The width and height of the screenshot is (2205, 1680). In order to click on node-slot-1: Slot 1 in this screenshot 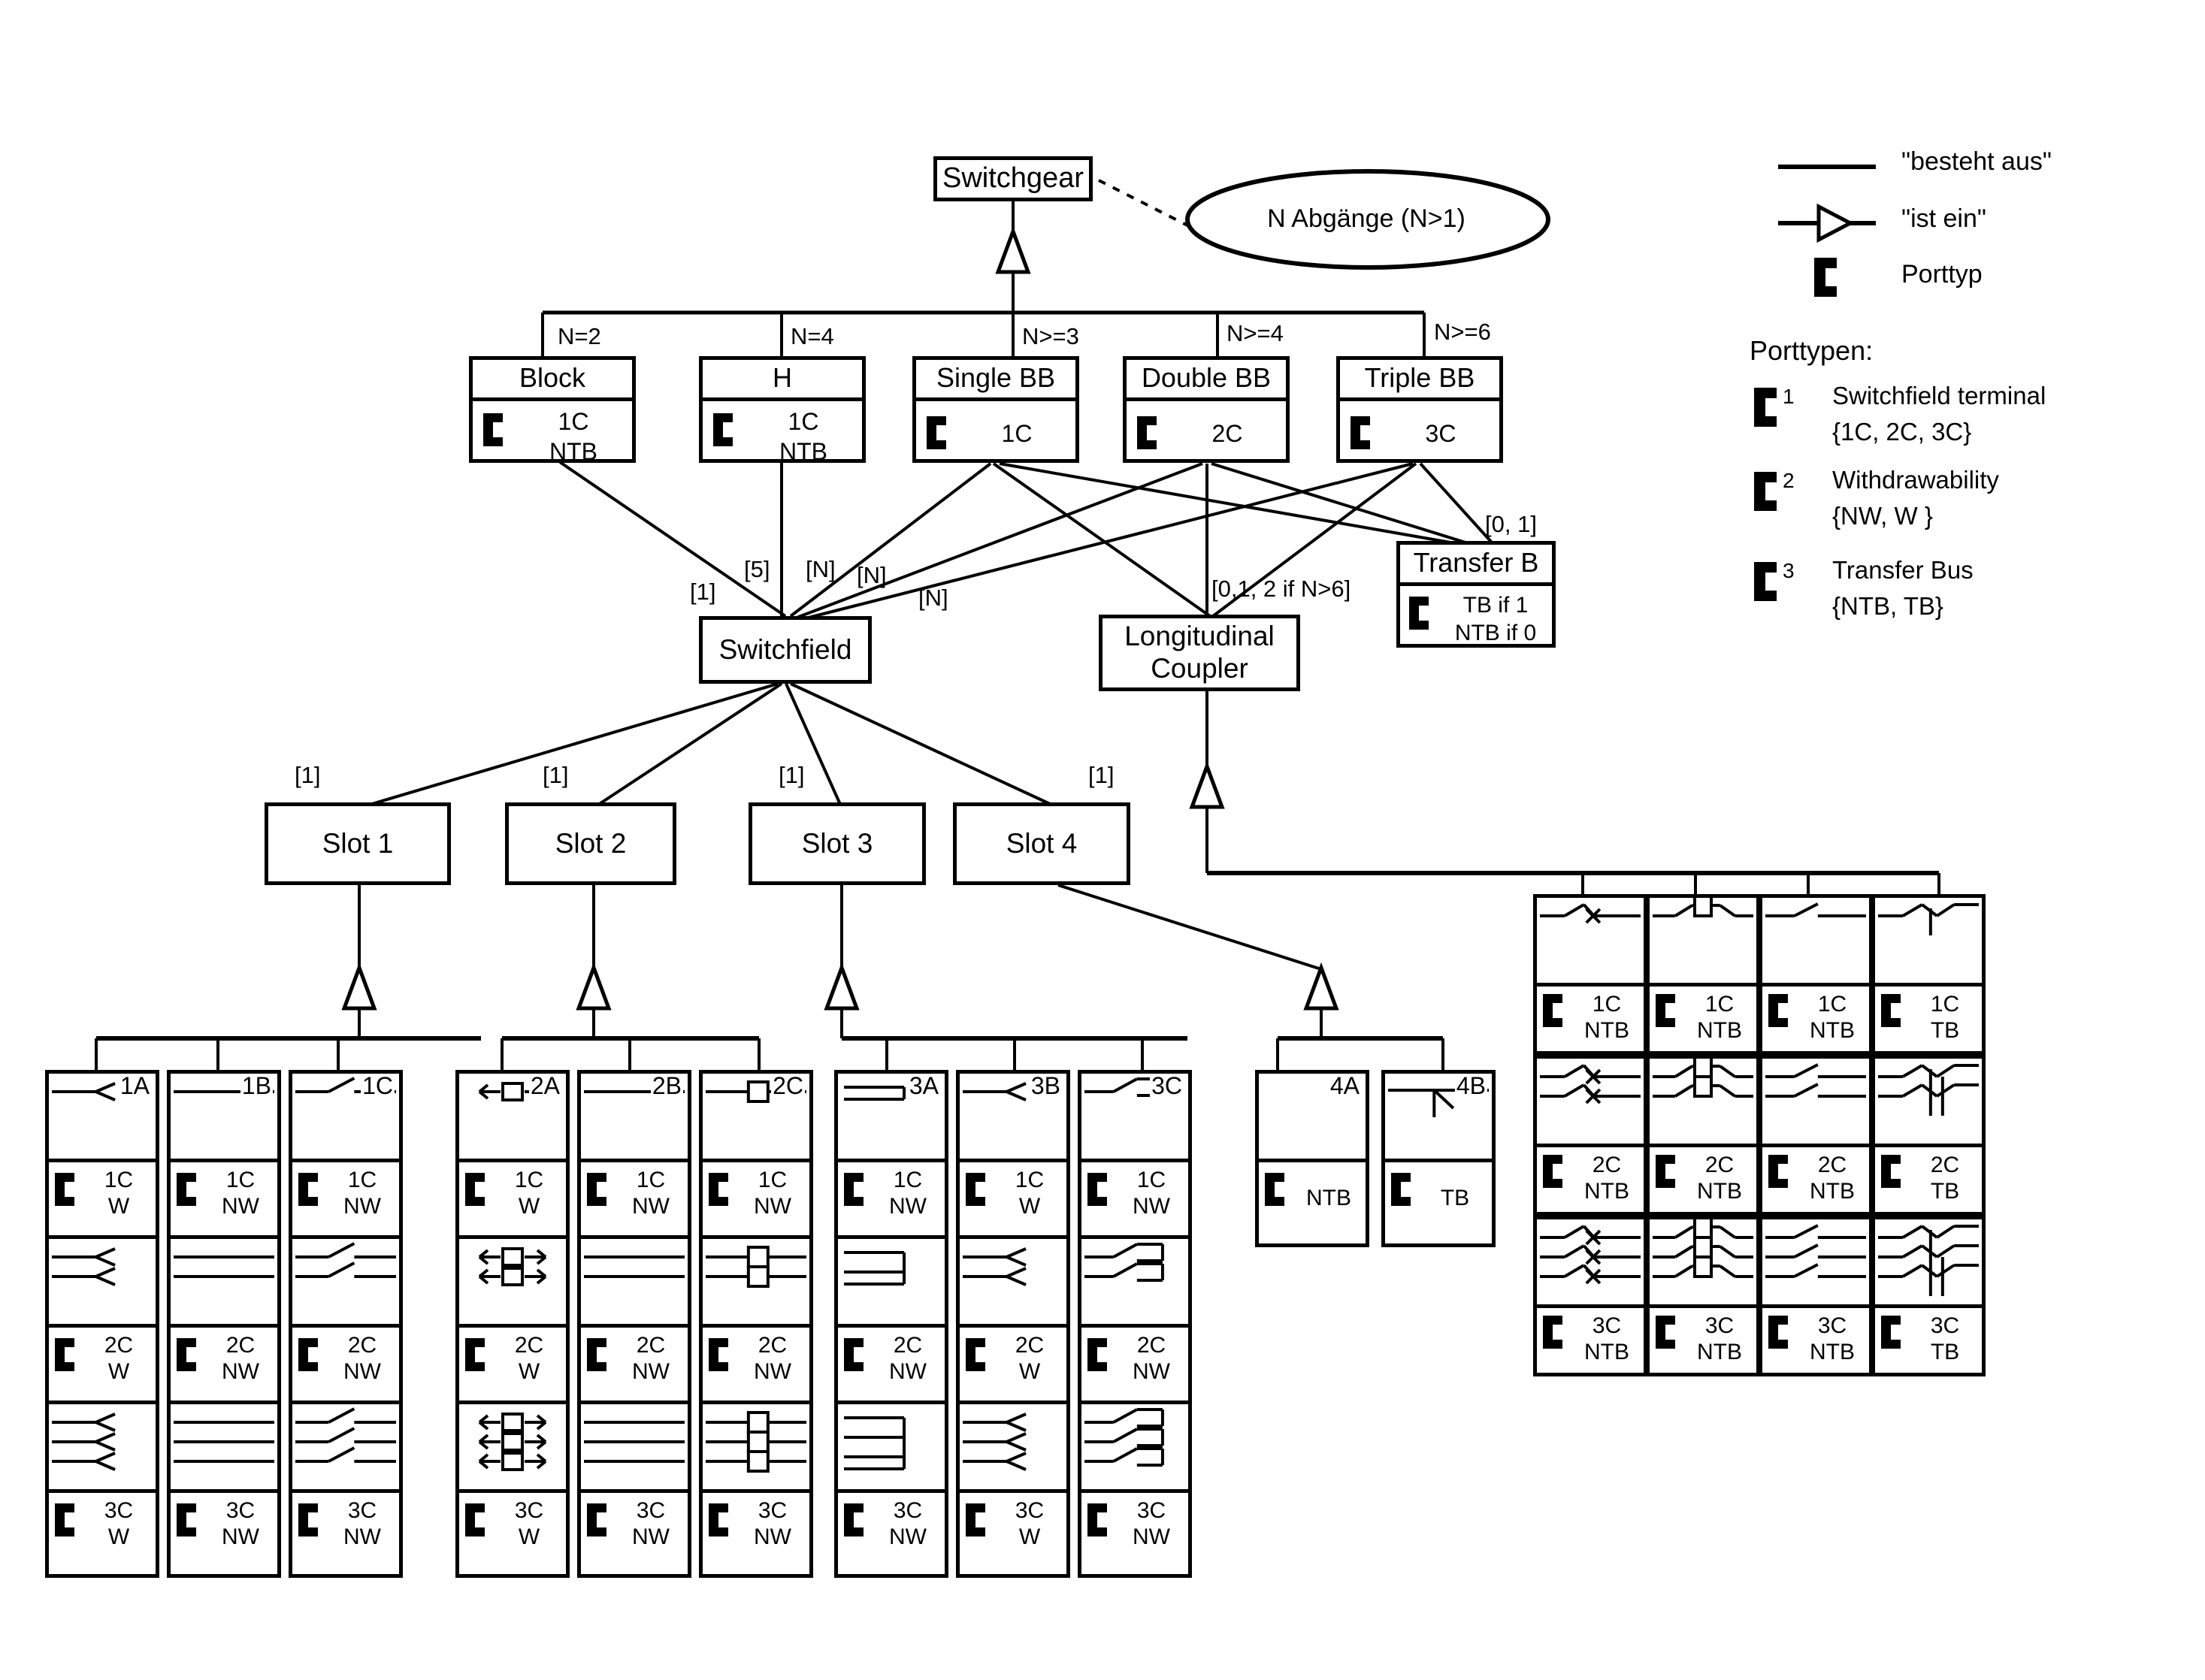, I will do `click(358, 843)`.